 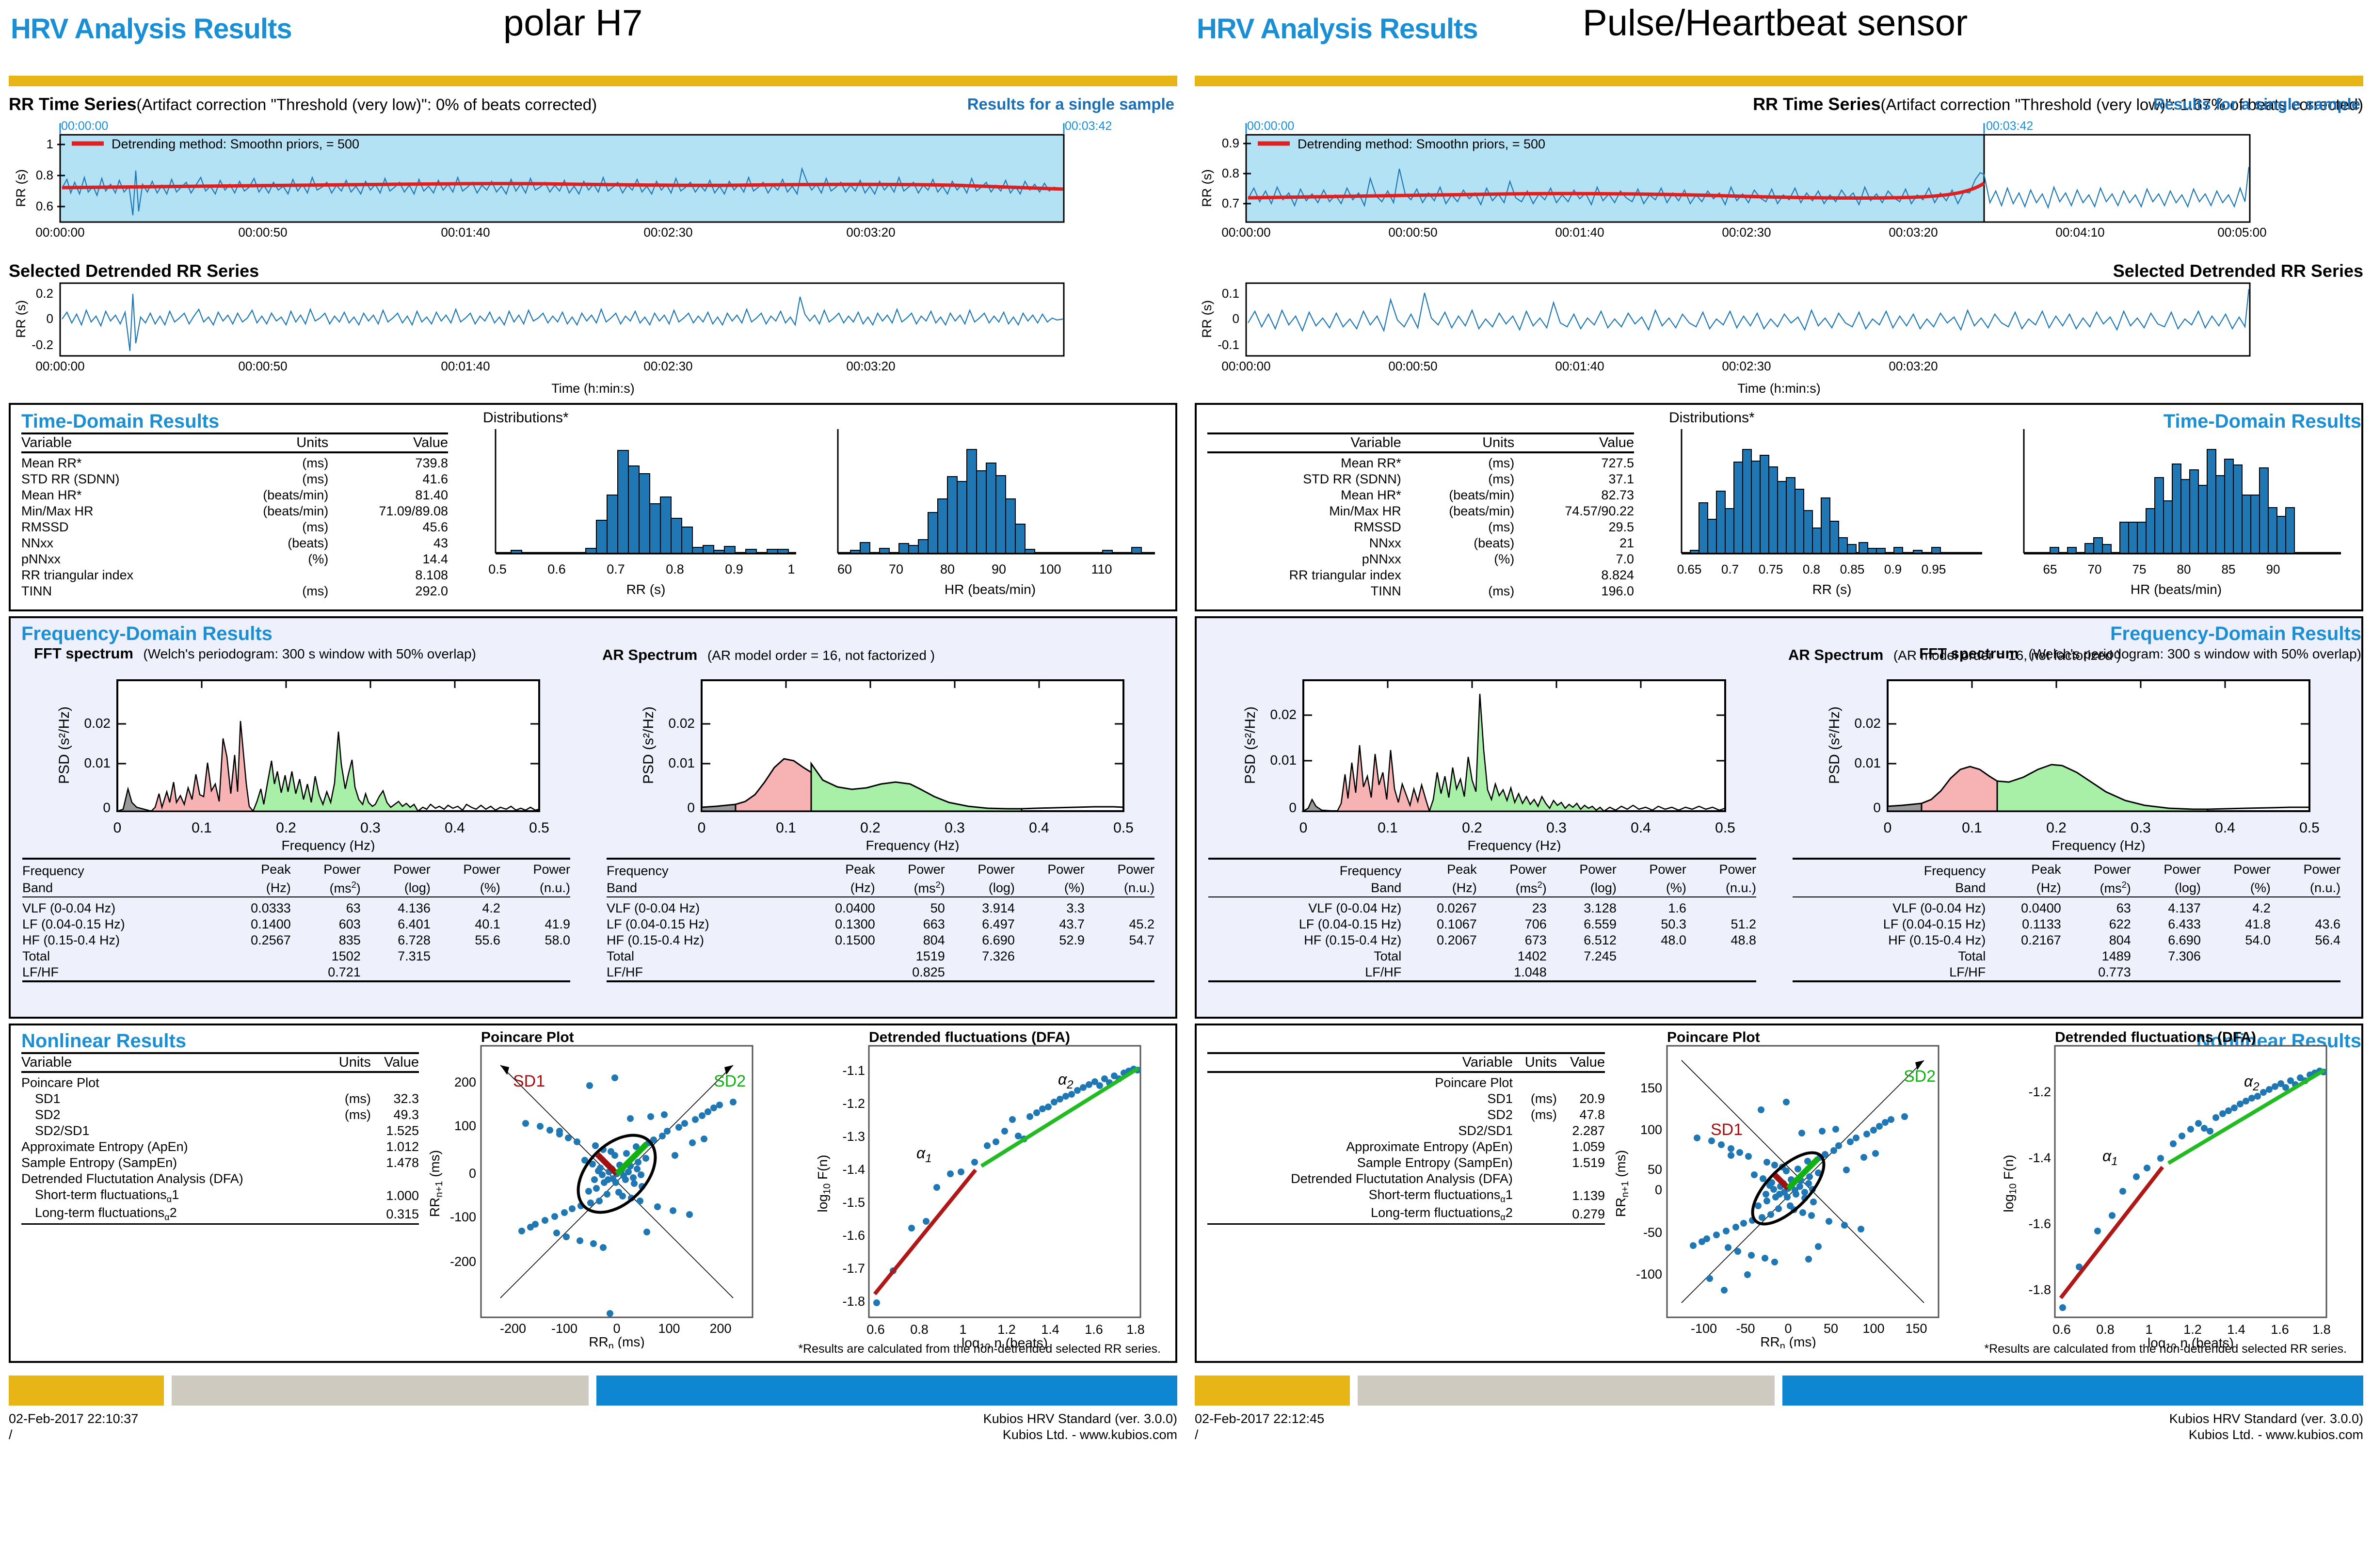 I want to click on table-row: Mean RR* (ms) 739.8, so click(x=235, y=463).